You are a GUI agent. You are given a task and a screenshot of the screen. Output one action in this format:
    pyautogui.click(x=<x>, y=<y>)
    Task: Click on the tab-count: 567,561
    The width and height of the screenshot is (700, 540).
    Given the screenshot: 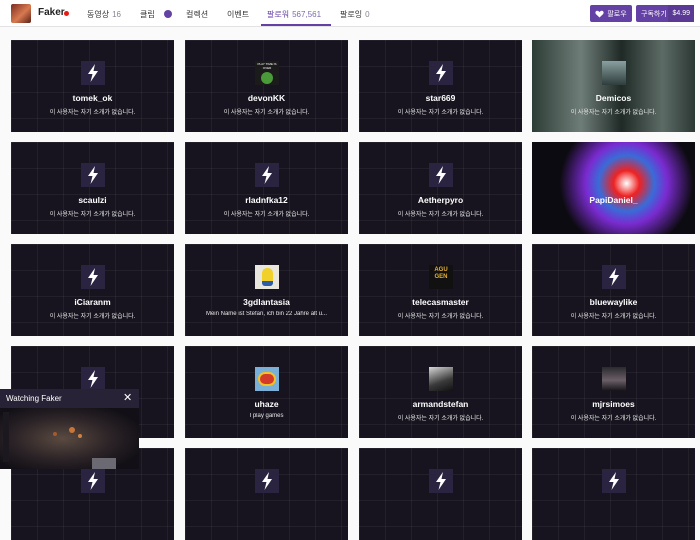 What is the action you would take?
    pyautogui.click(x=307, y=14)
    